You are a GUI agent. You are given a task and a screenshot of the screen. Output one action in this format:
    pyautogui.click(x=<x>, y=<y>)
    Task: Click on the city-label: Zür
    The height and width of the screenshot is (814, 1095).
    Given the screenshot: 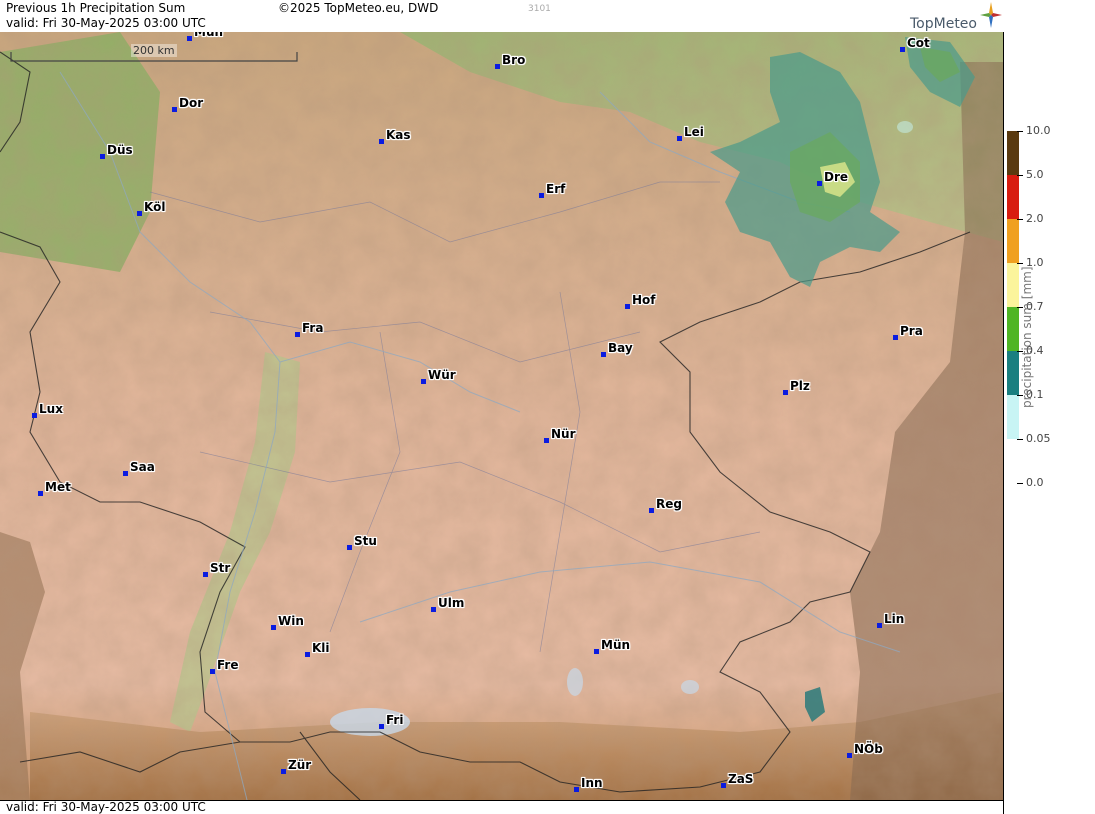 What is the action you would take?
    pyautogui.click(x=300, y=765)
    